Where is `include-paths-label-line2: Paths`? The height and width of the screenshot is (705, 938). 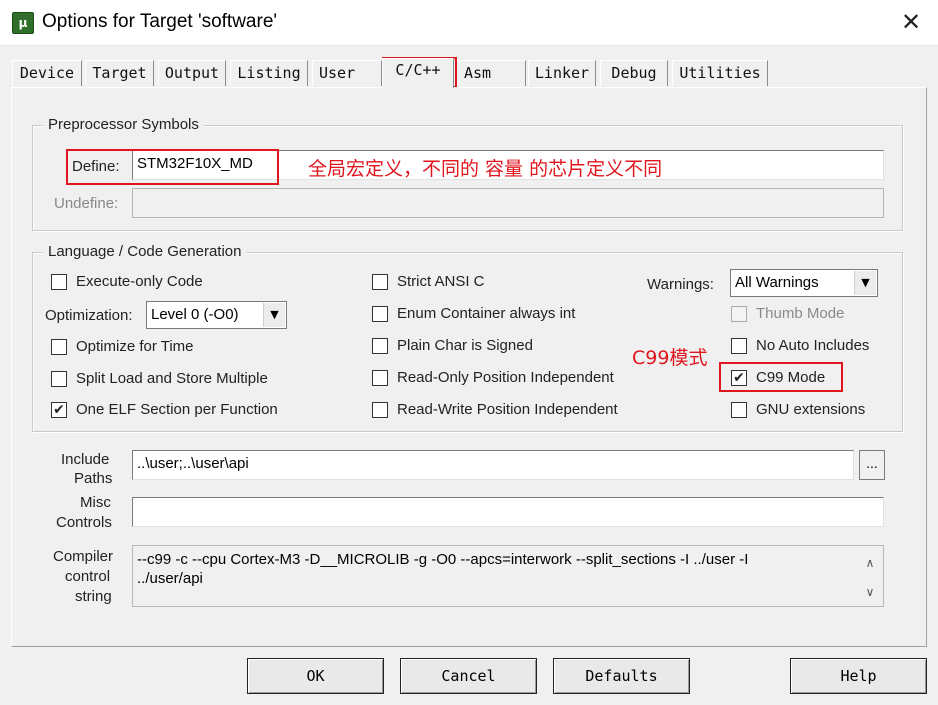
include-paths-label-line2: Paths is located at coordinates (93, 478).